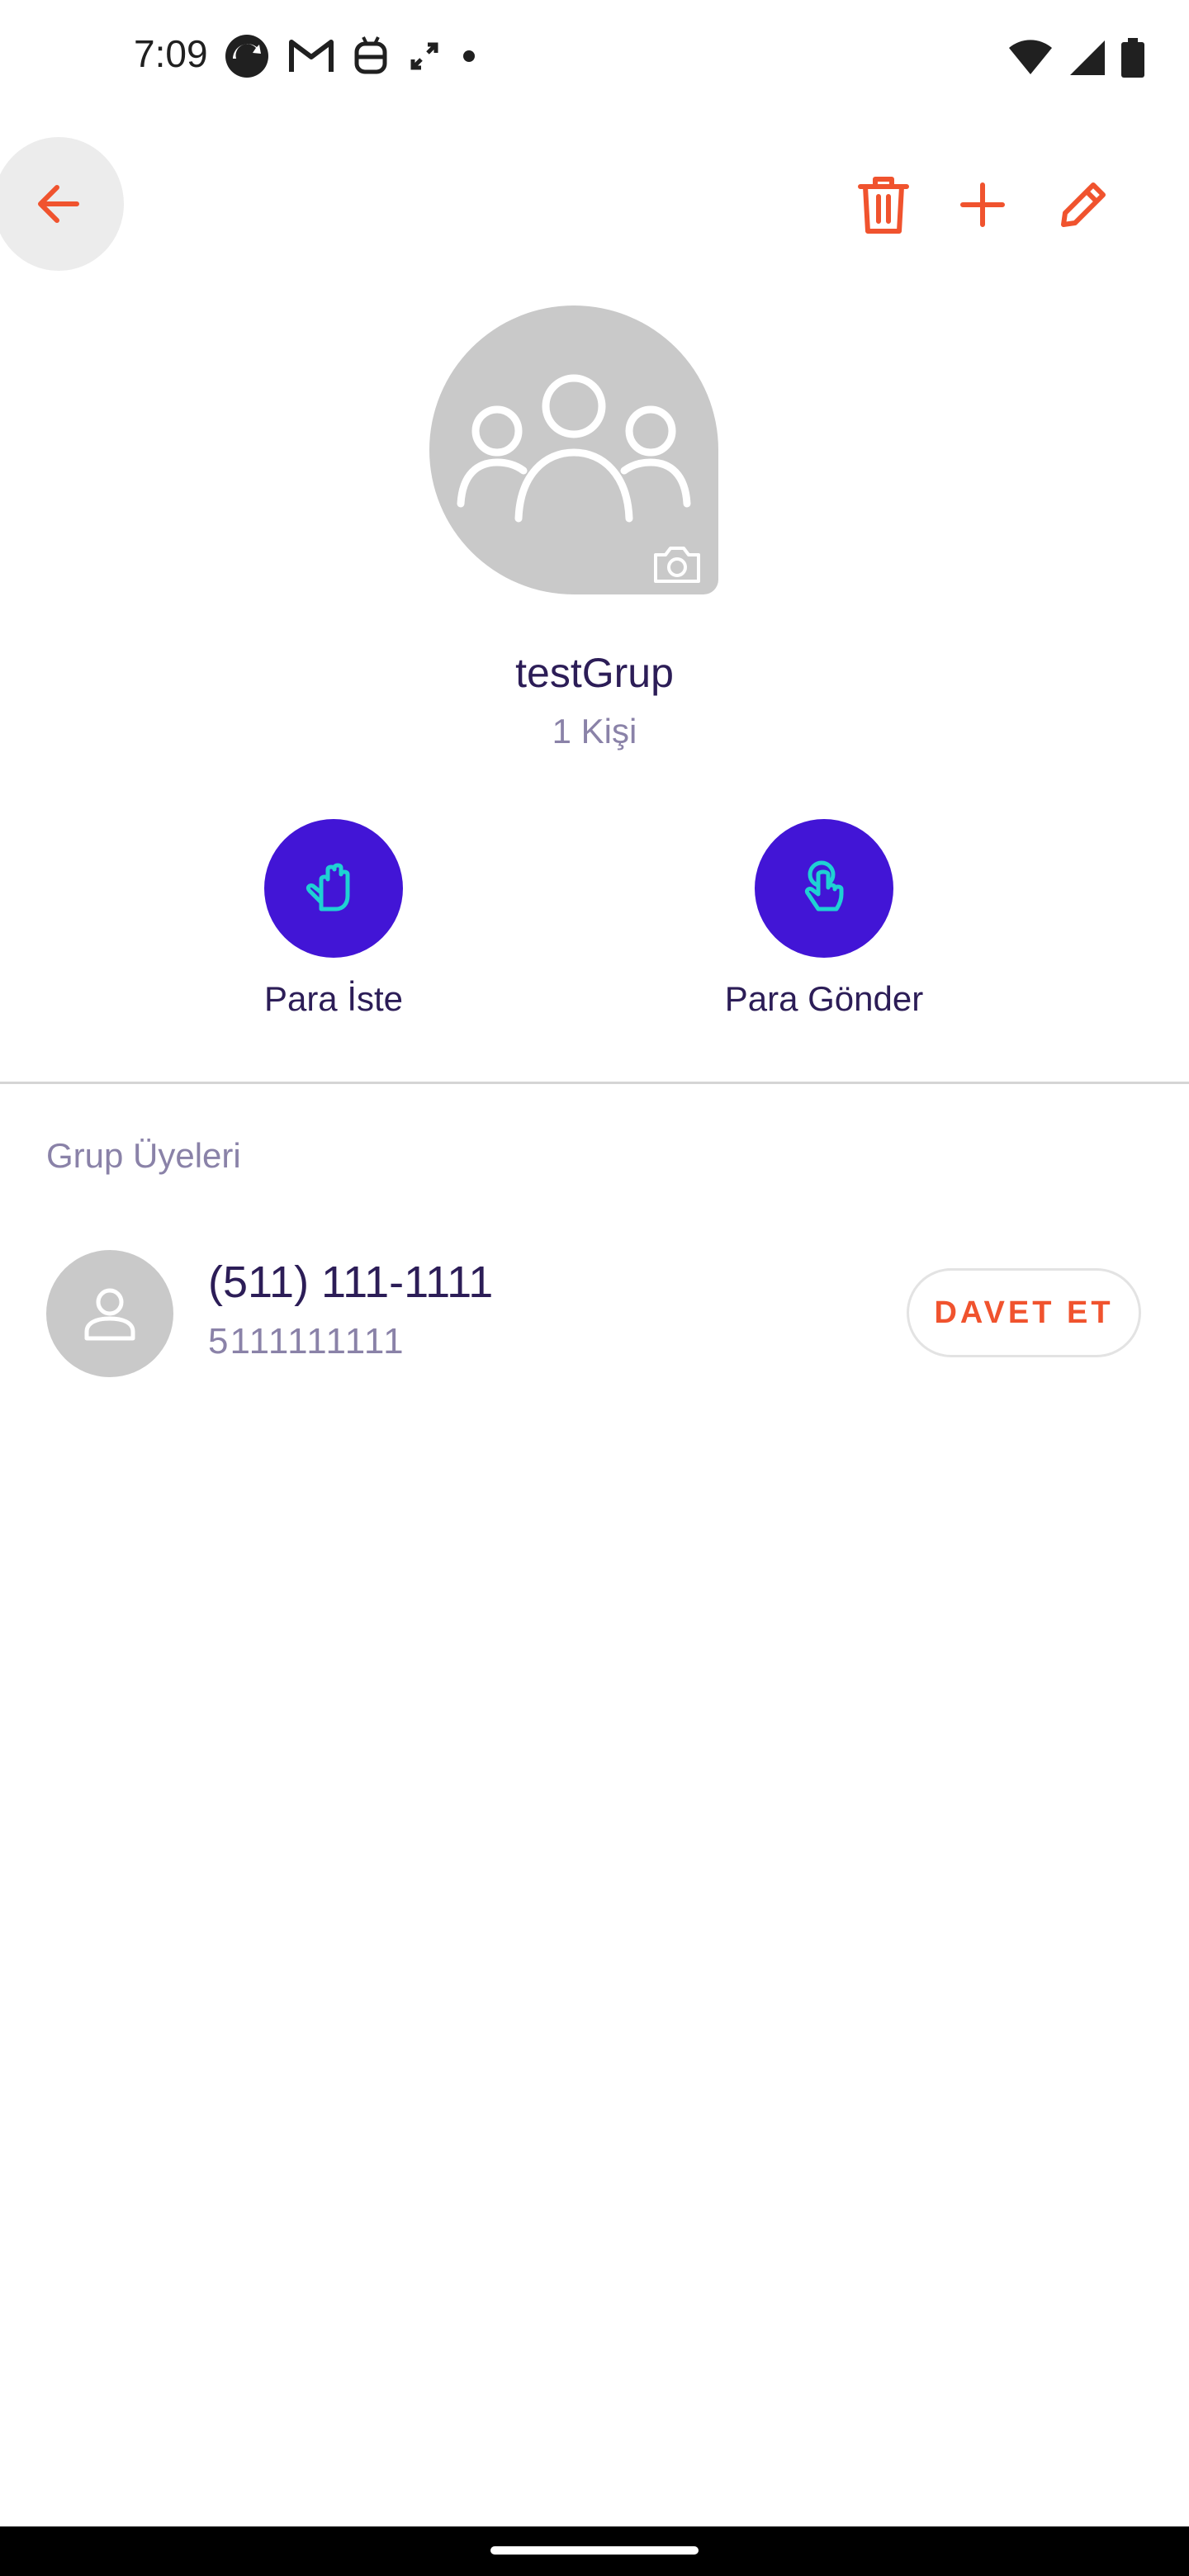  Describe the element at coordinates (824, 998) in the screenshot. I see `send-money-label: Para Gönder` at that location.